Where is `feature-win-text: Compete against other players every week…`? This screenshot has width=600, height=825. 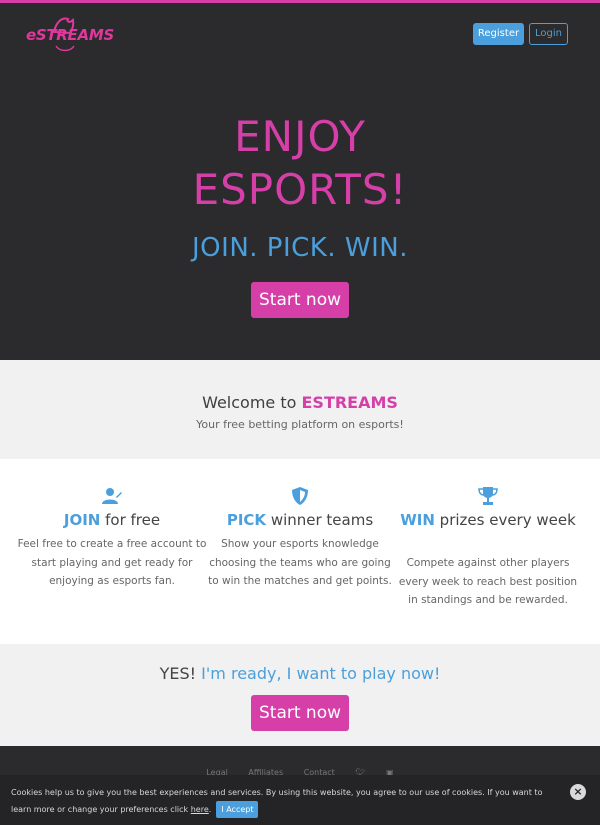
feature-win-text: Compete against other players every week… is located at coordinates (488, 581).